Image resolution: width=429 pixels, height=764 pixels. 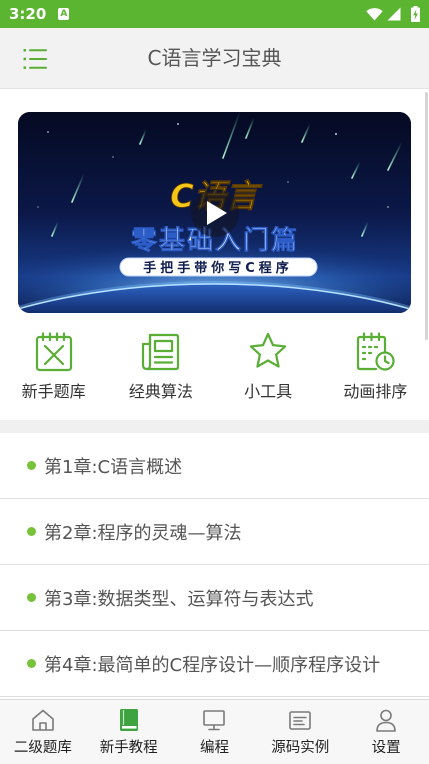 What do you see at coordinates (160, 391) in the screenshot?
I see `quick-action-label: 经典算法` at bounding box center [160, 391].